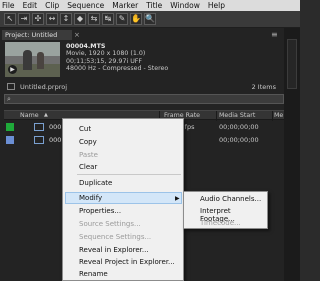 The height and width of the screenshot is (281, 320). What do you see at coordinates (11, 86) in the screenshot?
I see `project-file-icon` at bounding box center [11, 86].